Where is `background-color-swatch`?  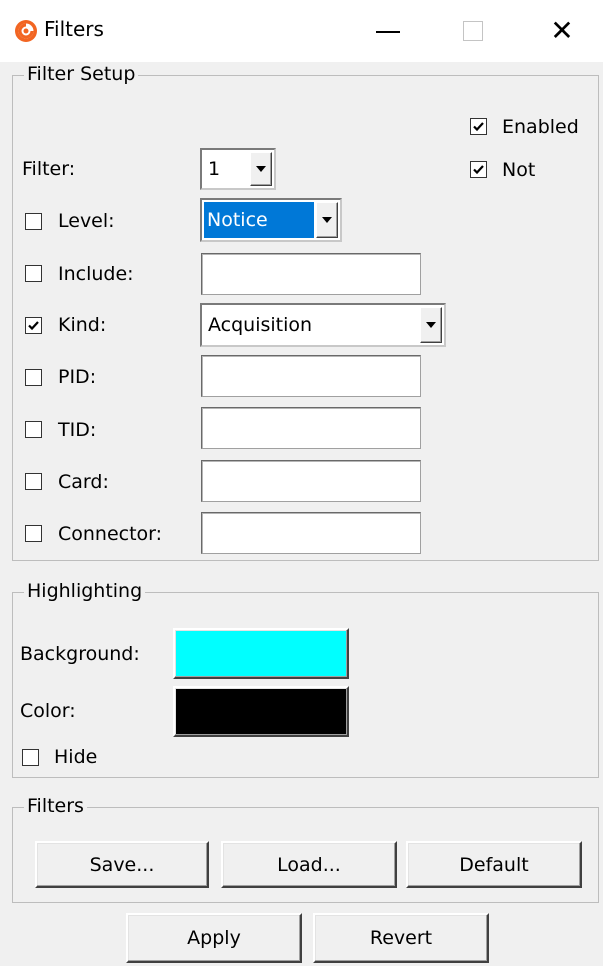 background-color-swatch is located at coordinates (261, 653).